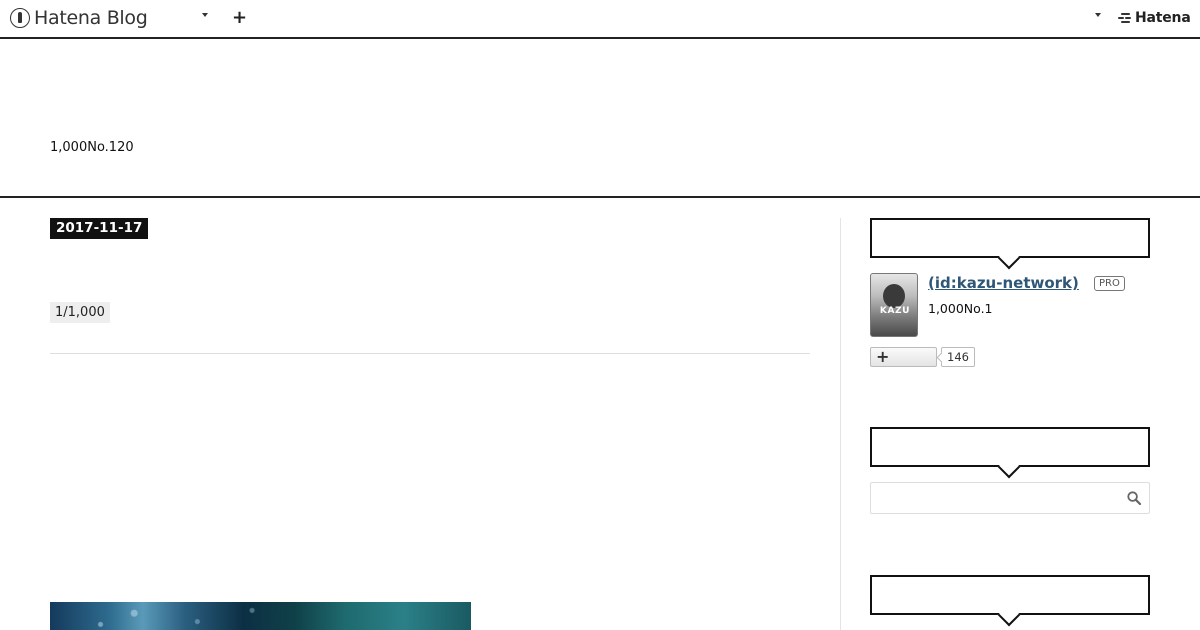 The height and width of the screenshot is (630, 1200). Describe the element at coordinates (430, 353) in the screenshot. I see `entry-divider` at that location.